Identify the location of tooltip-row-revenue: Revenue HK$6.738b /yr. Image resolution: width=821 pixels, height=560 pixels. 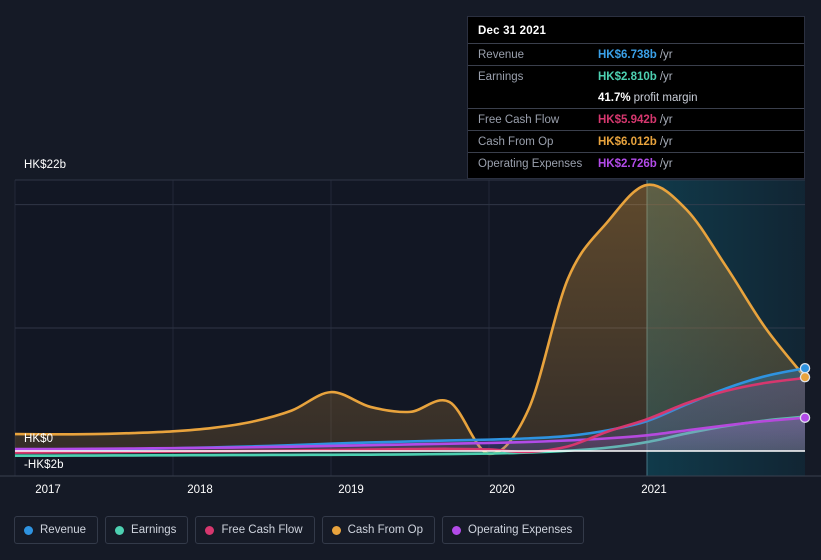
(636, 54).